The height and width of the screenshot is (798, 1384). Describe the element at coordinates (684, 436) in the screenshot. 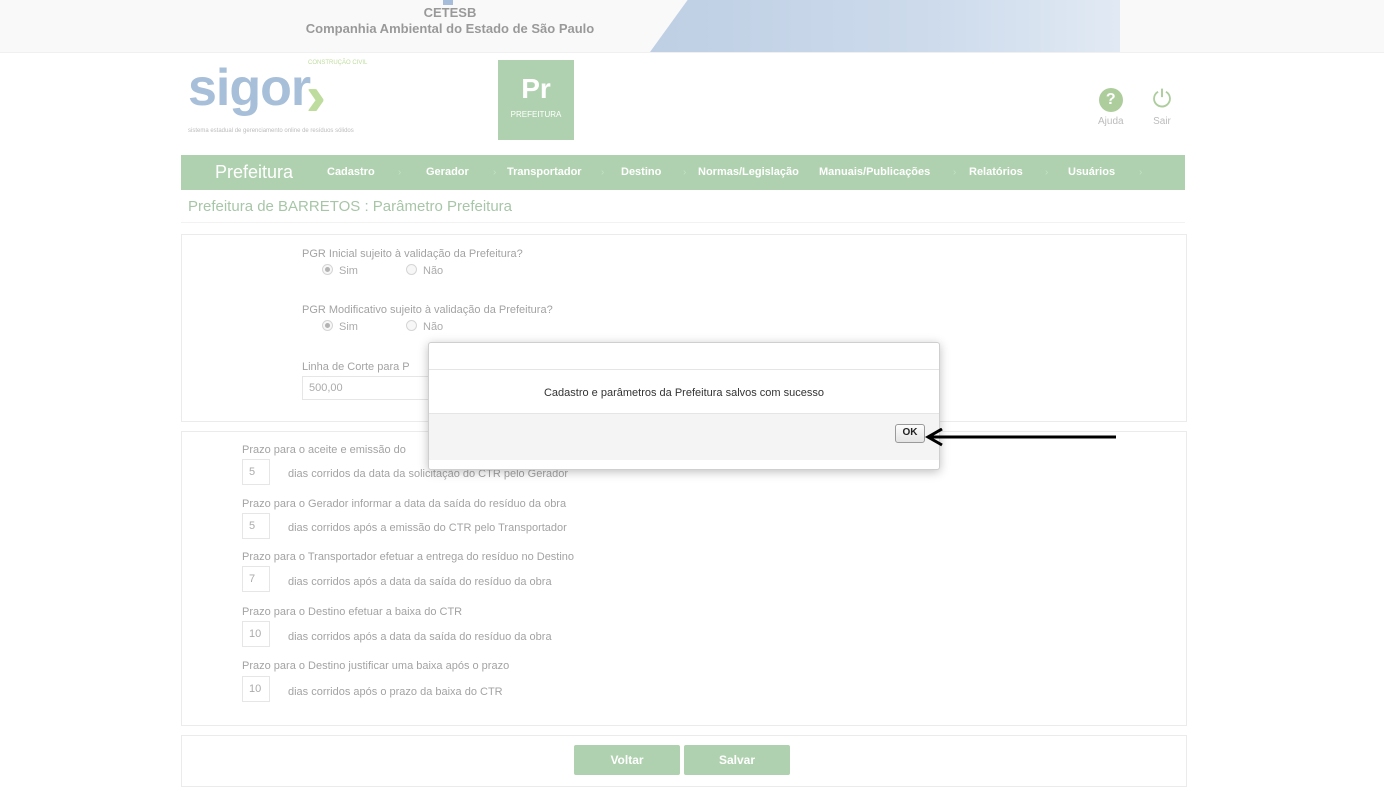

I see `dialog-footer` at that location.